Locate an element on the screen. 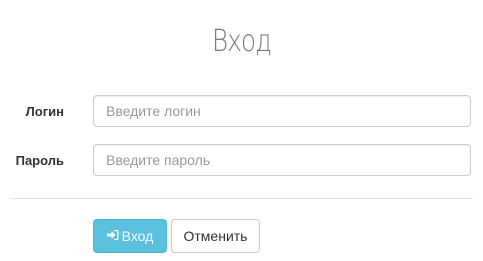  login-submit-button: Вход is located at coordinates (130, 236).